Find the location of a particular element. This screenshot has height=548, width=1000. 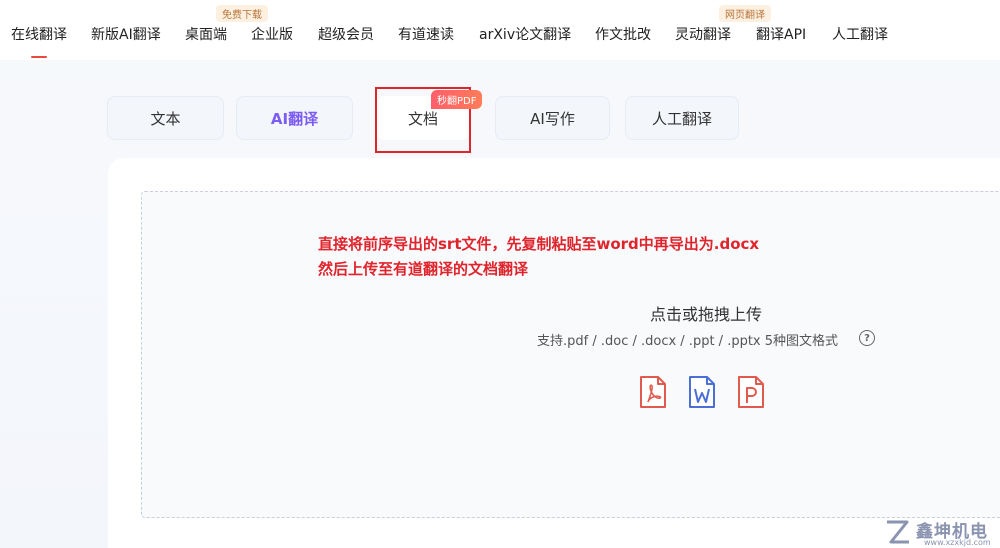

nav-arxiv: arXiv论文翻译 is located at coordinates (525, 34).